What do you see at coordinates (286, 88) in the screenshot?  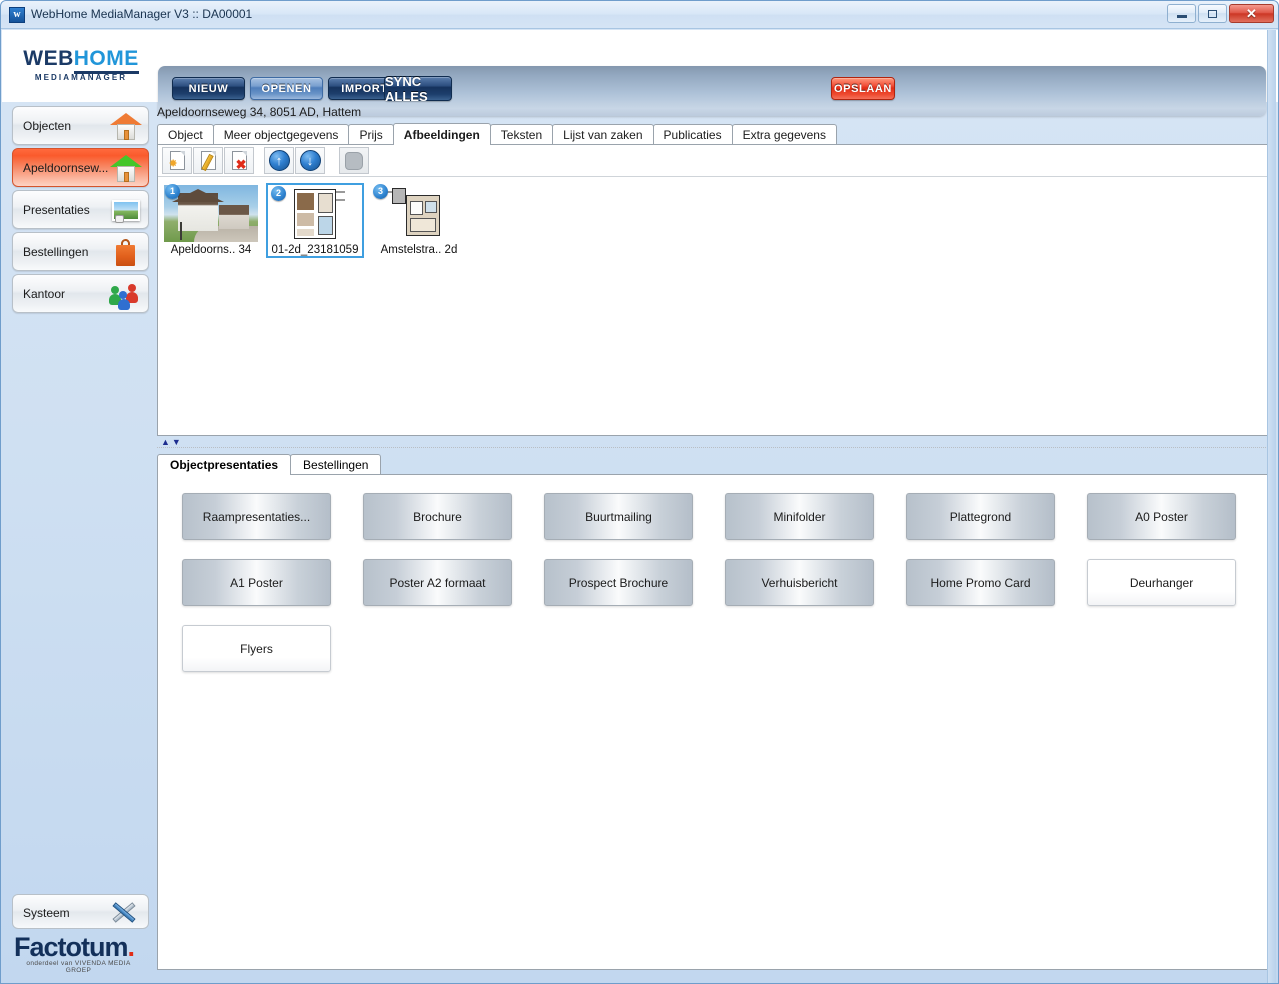 I see `toolbar-button-openen: OPENEN` at bounding box center [286, 88].